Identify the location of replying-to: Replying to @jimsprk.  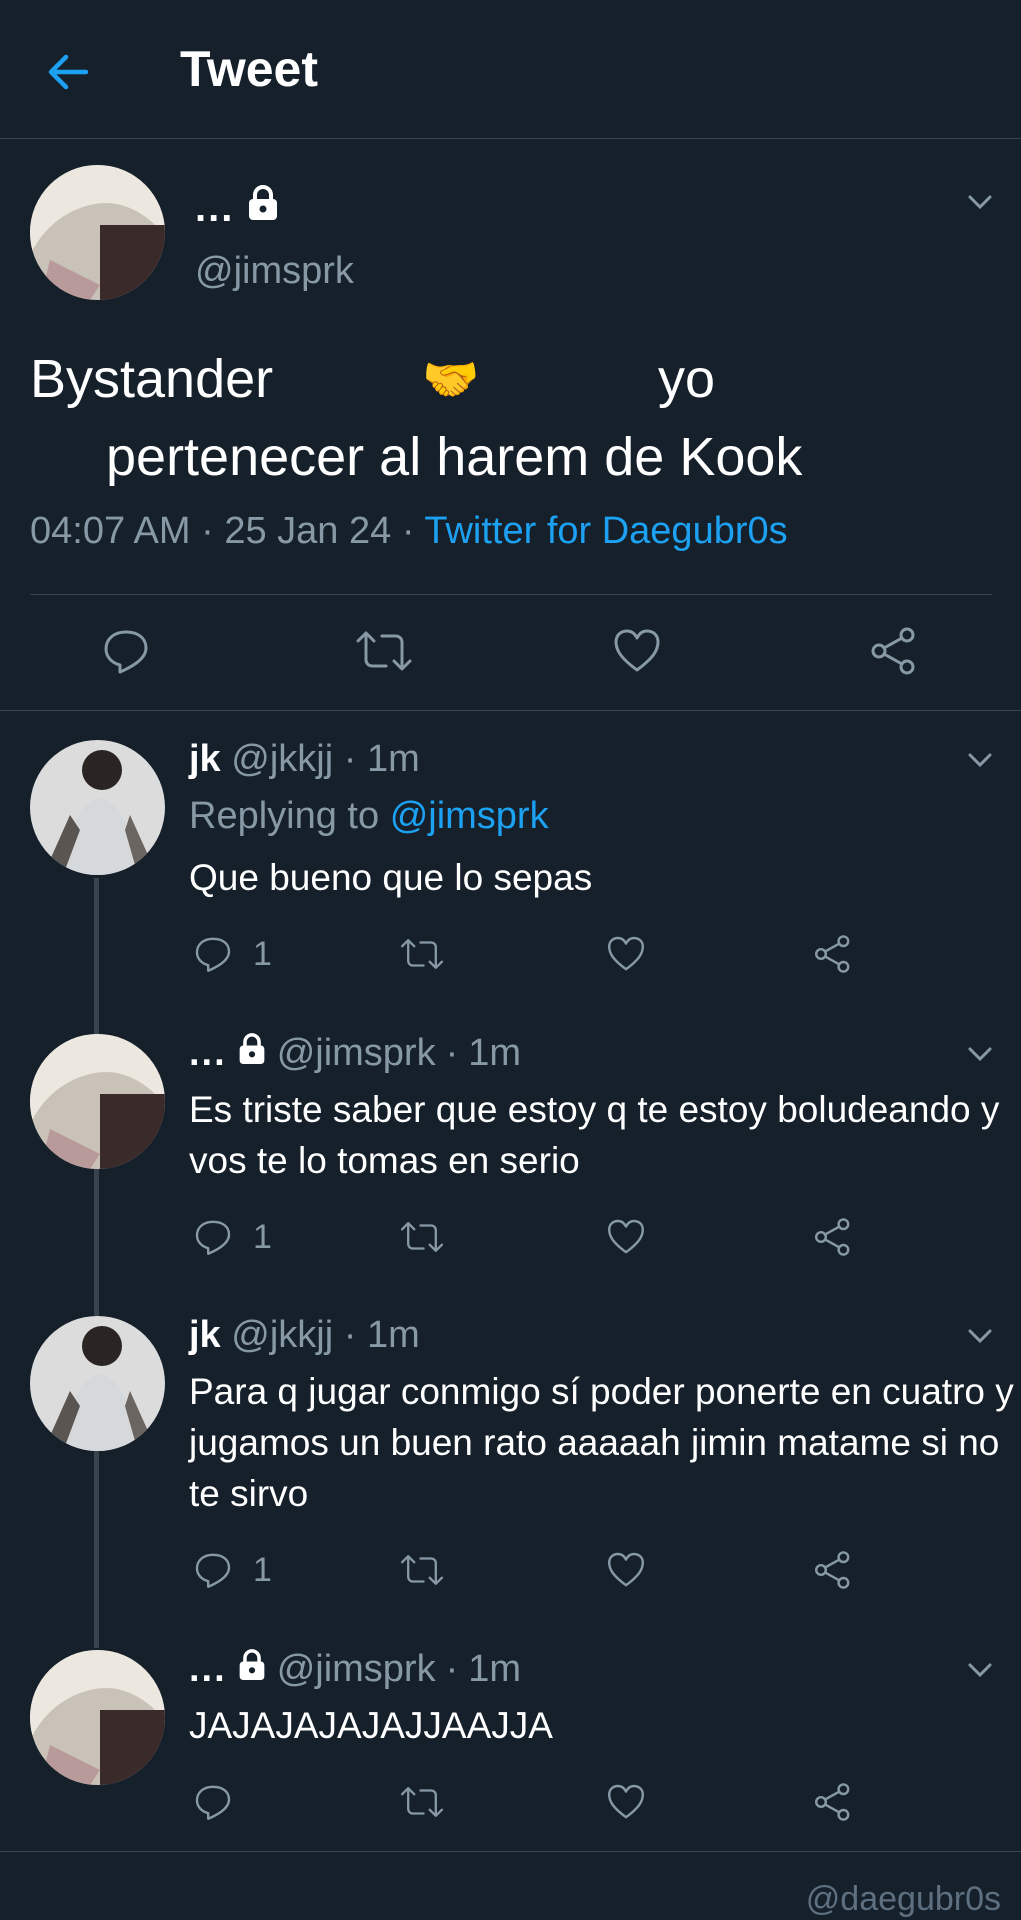
(369, 816).